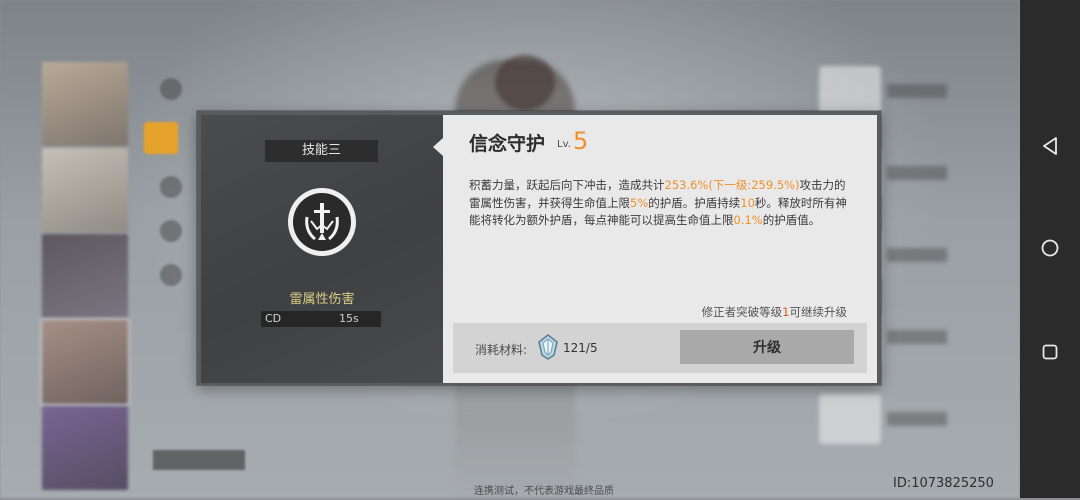 The width and height of the screenshot is (1080, 500). What do you see at coordinates (694, 202) in the screenshot?
I see `desc-segment: 的护盾。护盾持续` at bounding box center [694, 202].